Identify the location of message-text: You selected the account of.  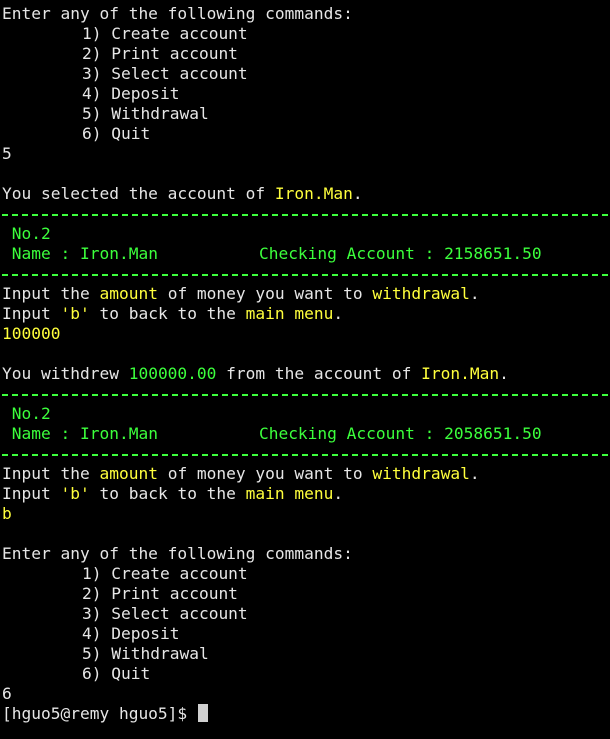
(138, 193).